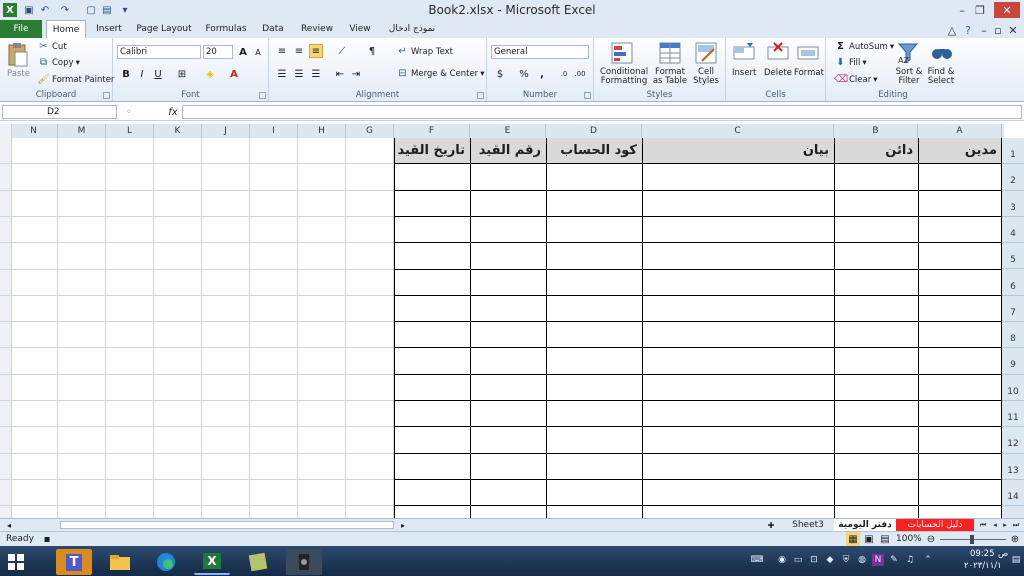  What do you see at coordinates (342, 51) in the screenshot?
I see `orientation-icon: ⟋` at bounding box center [342, 51].